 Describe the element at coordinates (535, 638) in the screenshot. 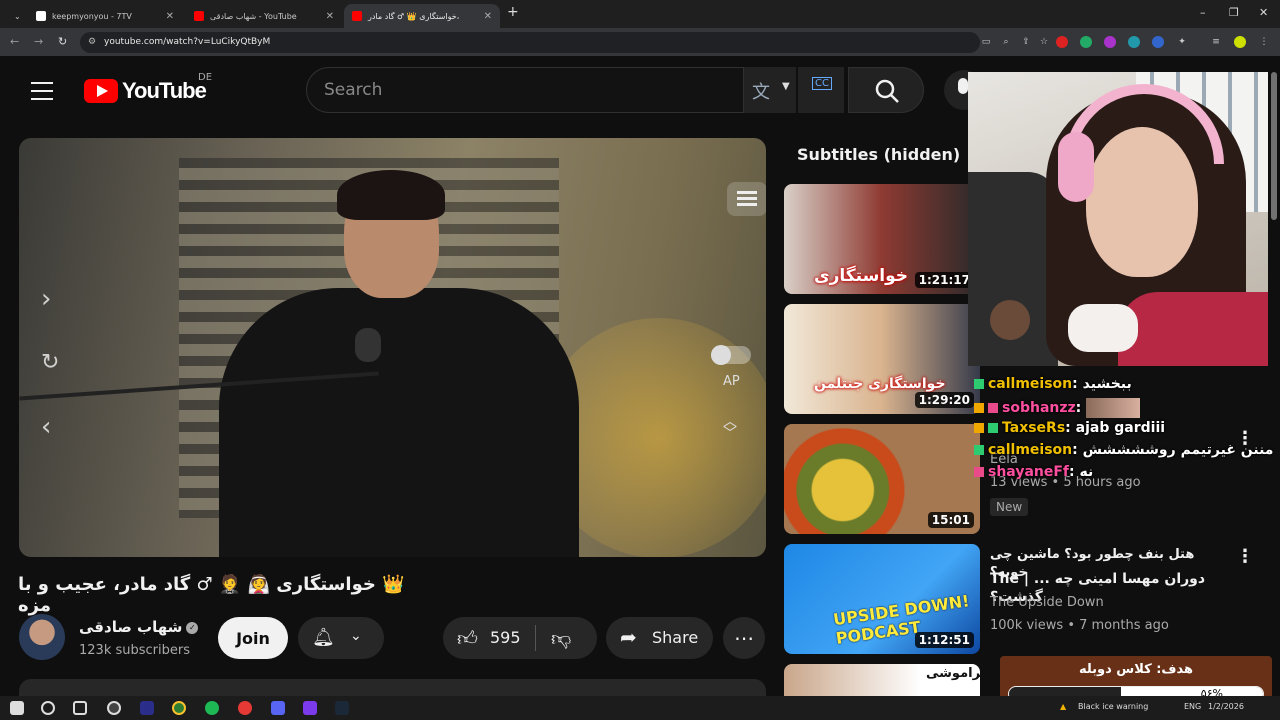

I see `like-divider` at that location.